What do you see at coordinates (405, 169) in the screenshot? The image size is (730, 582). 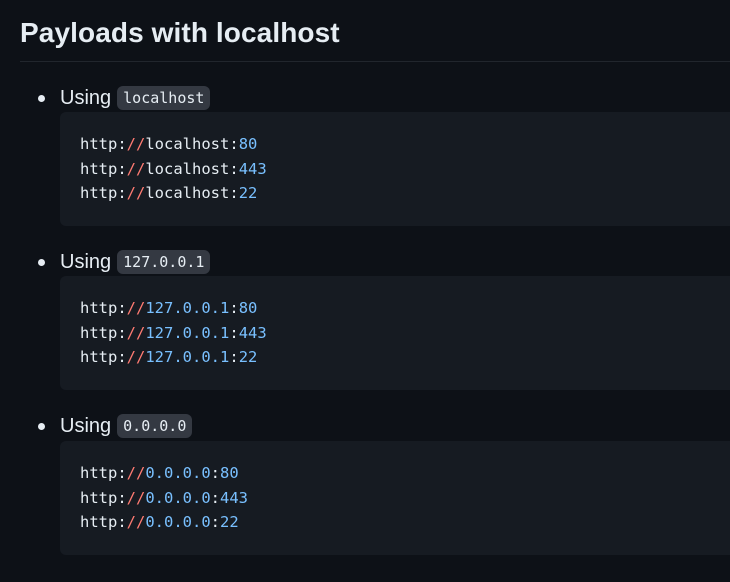 I see `code-line: http://localhost:443` at bounding box center [405, 169].